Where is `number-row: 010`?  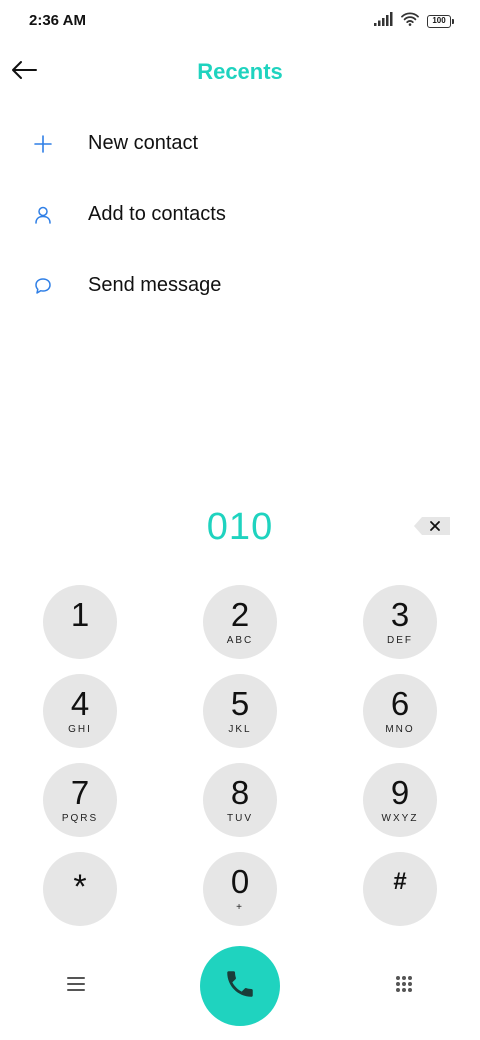
number-row: 010 is located at coordinates (240, 528).